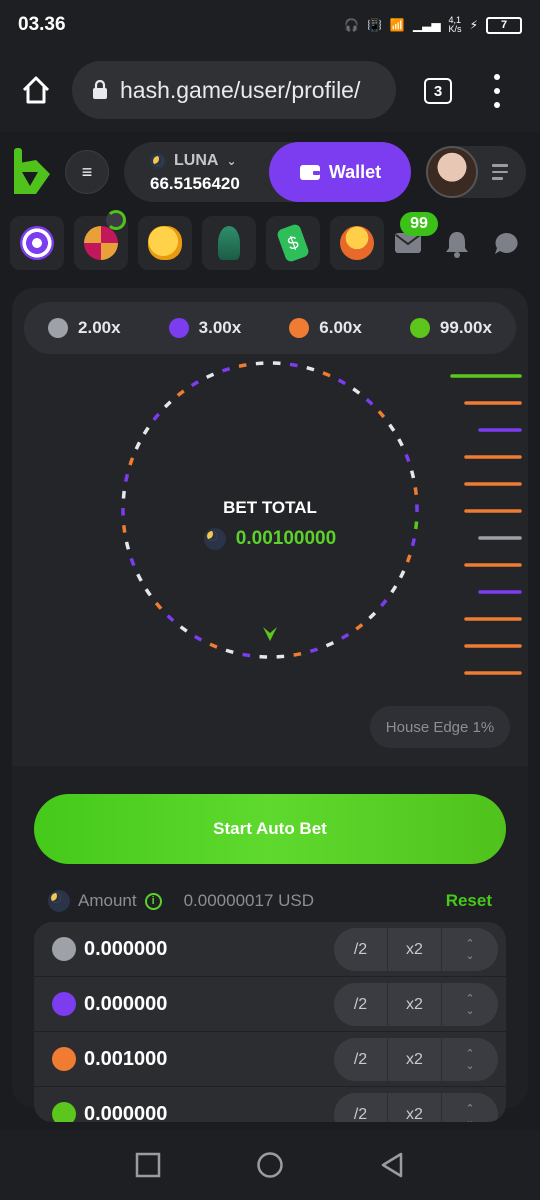  What do you see at coordinates (270, 634) in the screenshot?
I see `pointer-icon` at bounding box center [270, 634].